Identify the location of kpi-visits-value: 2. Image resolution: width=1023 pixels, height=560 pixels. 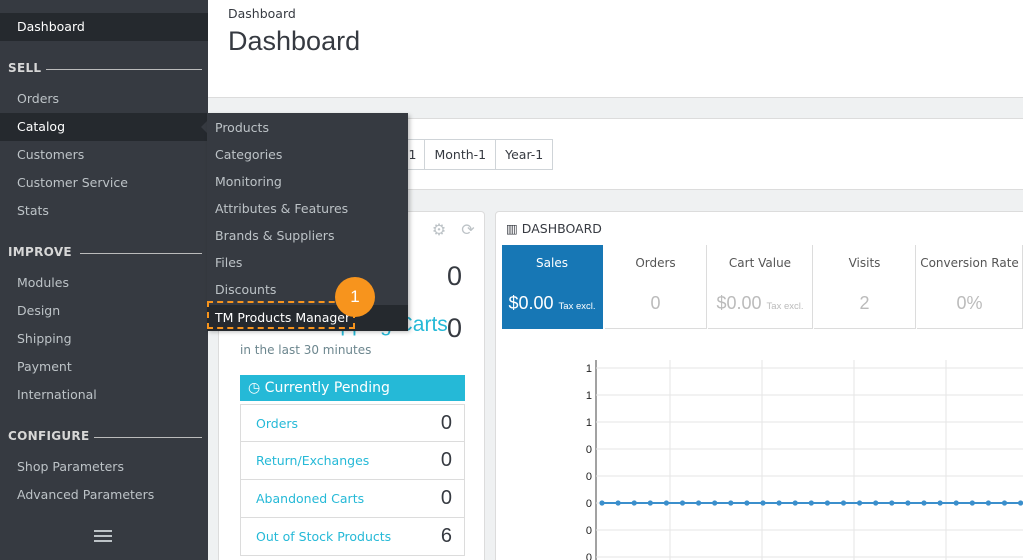
(864, 303).